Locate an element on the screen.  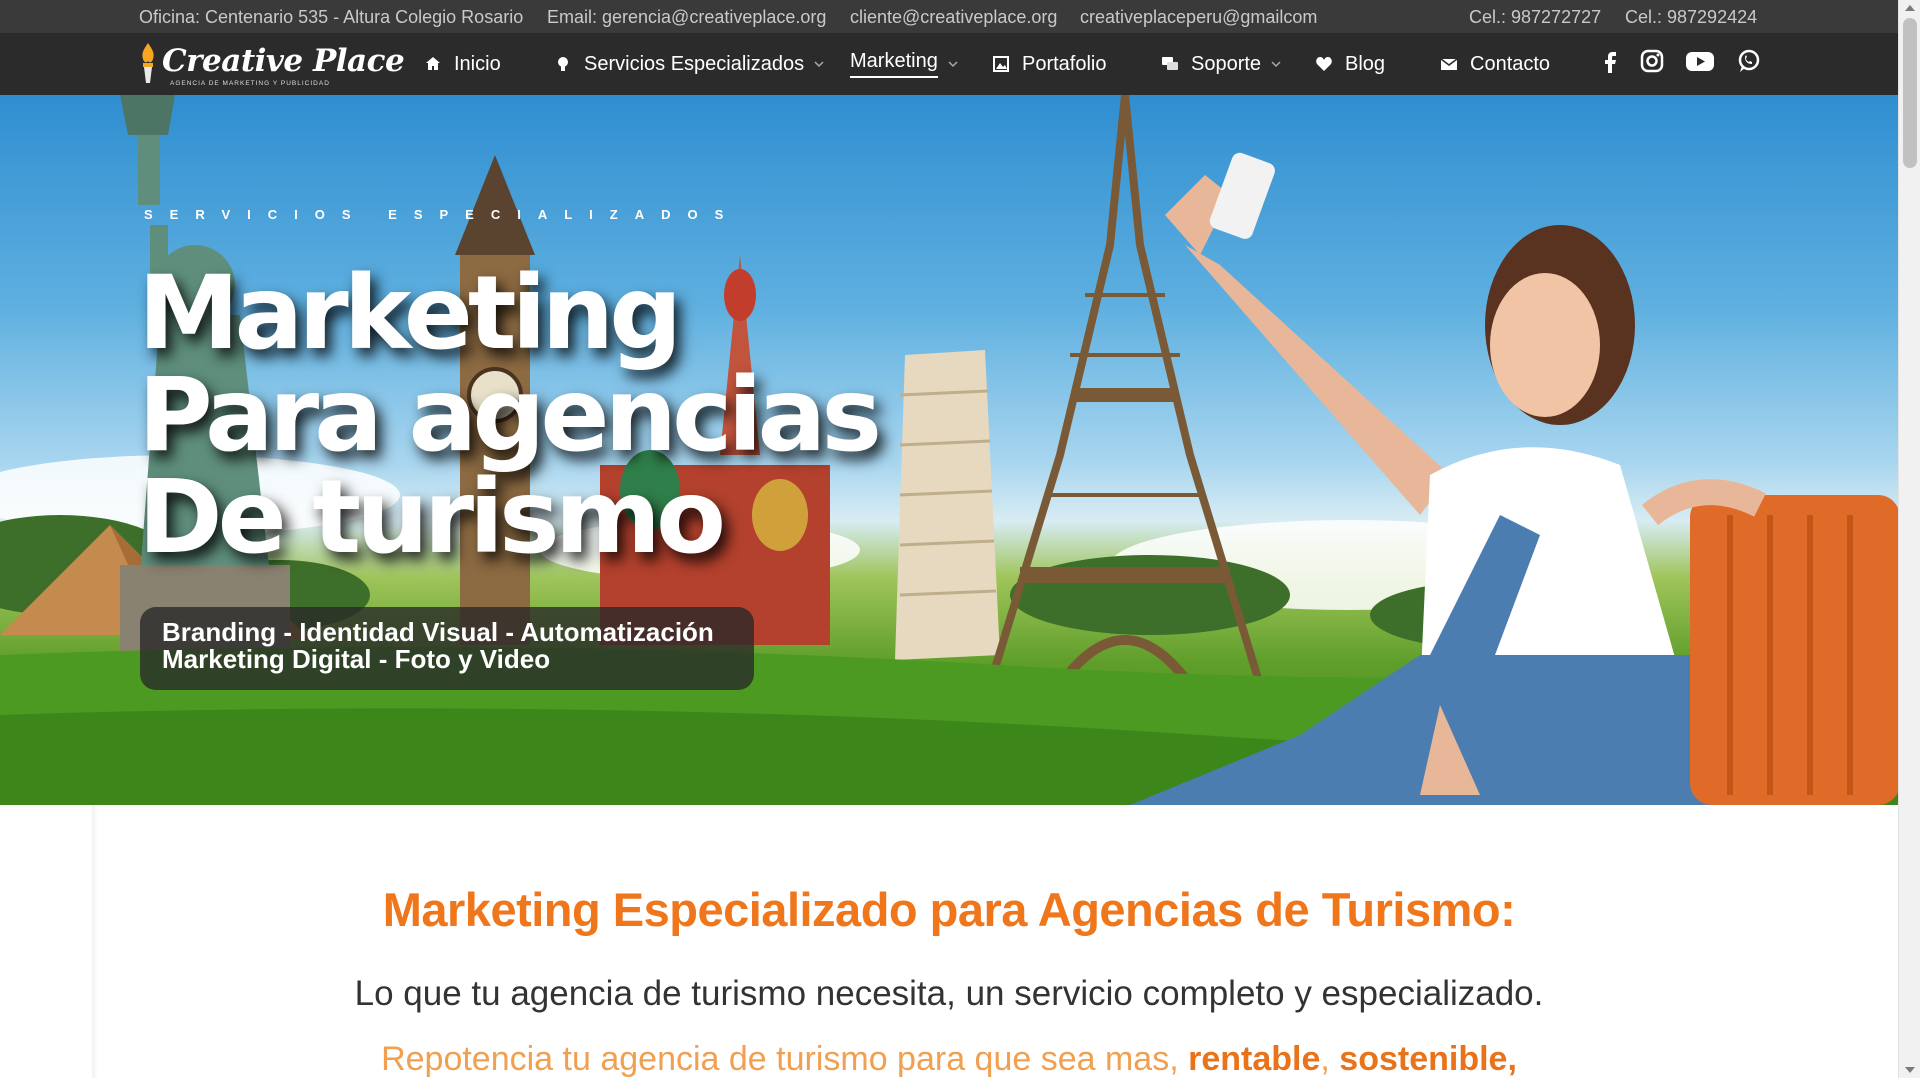
content-edge-shadow is located at coordinates (95, 941).